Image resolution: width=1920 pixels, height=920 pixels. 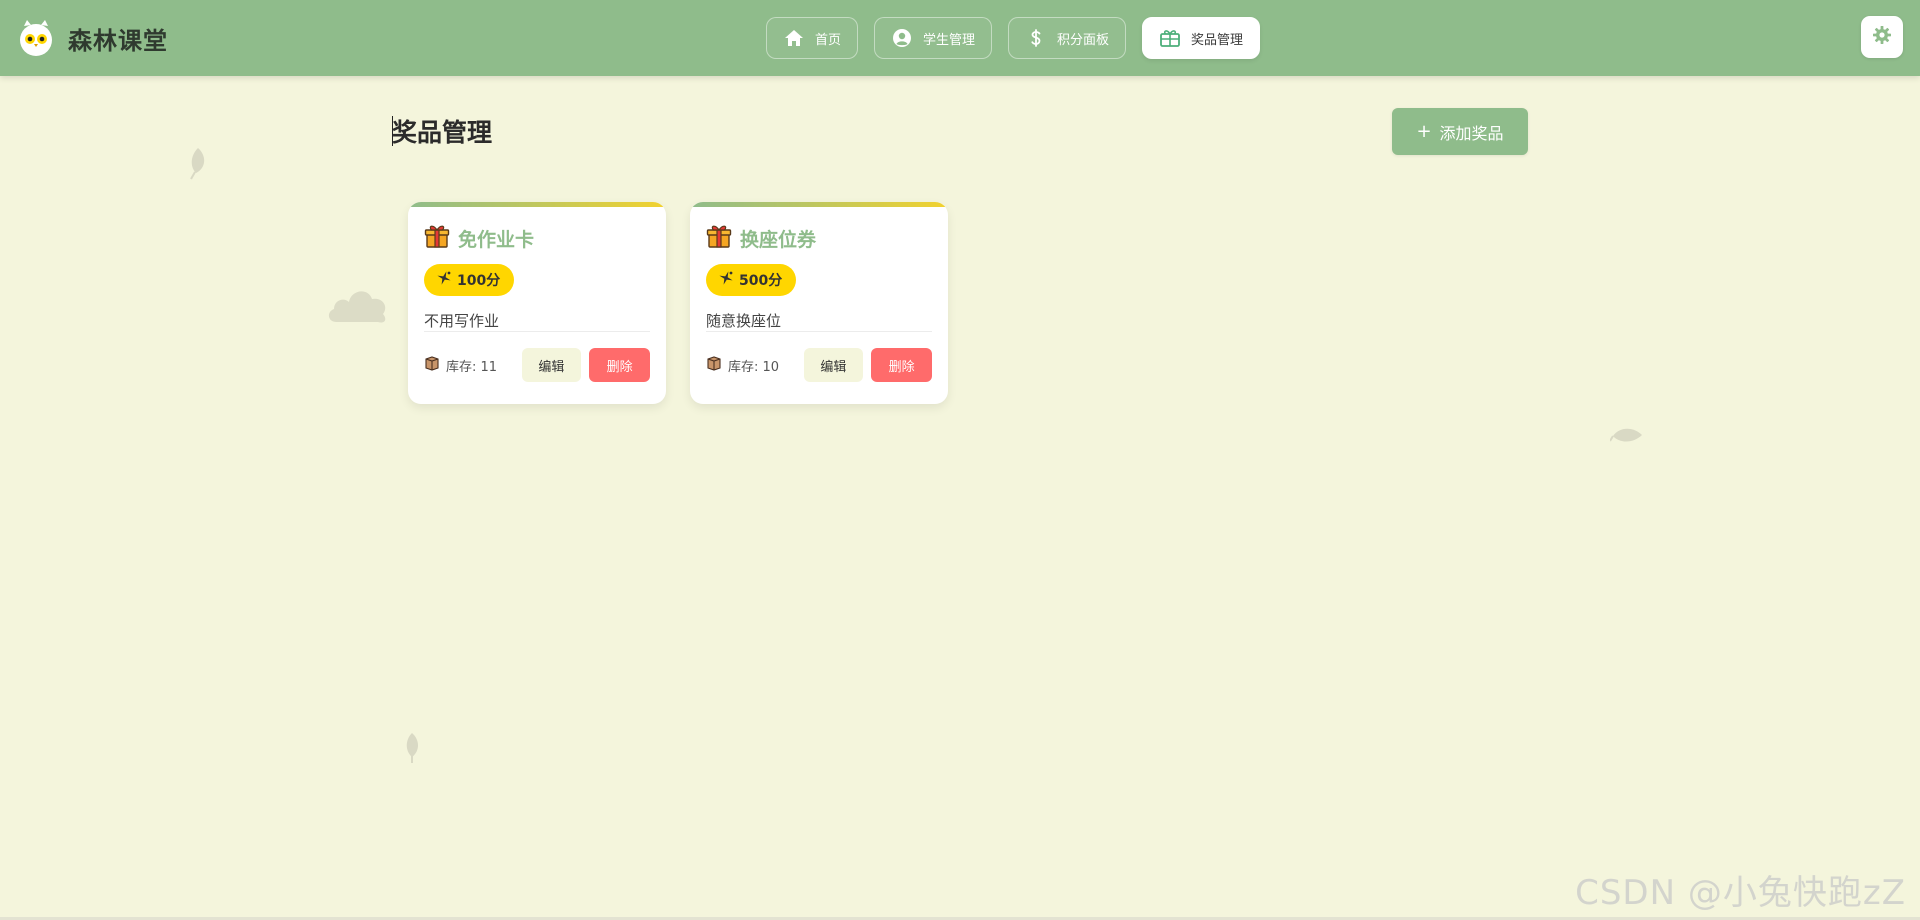 I want to click on owl-logo-icon, so click(x=36, y=38).